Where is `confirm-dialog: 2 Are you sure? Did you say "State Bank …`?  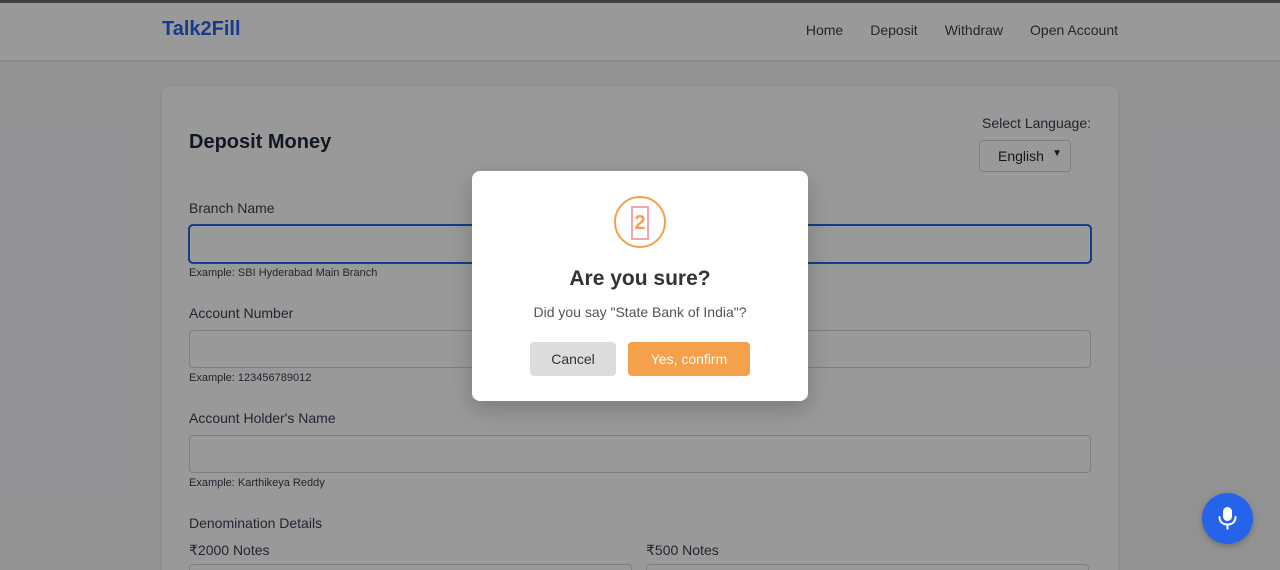
confirm-dialog: 2 Are you sure? Did you say "State Bank … is located at coordinates (640, 286).